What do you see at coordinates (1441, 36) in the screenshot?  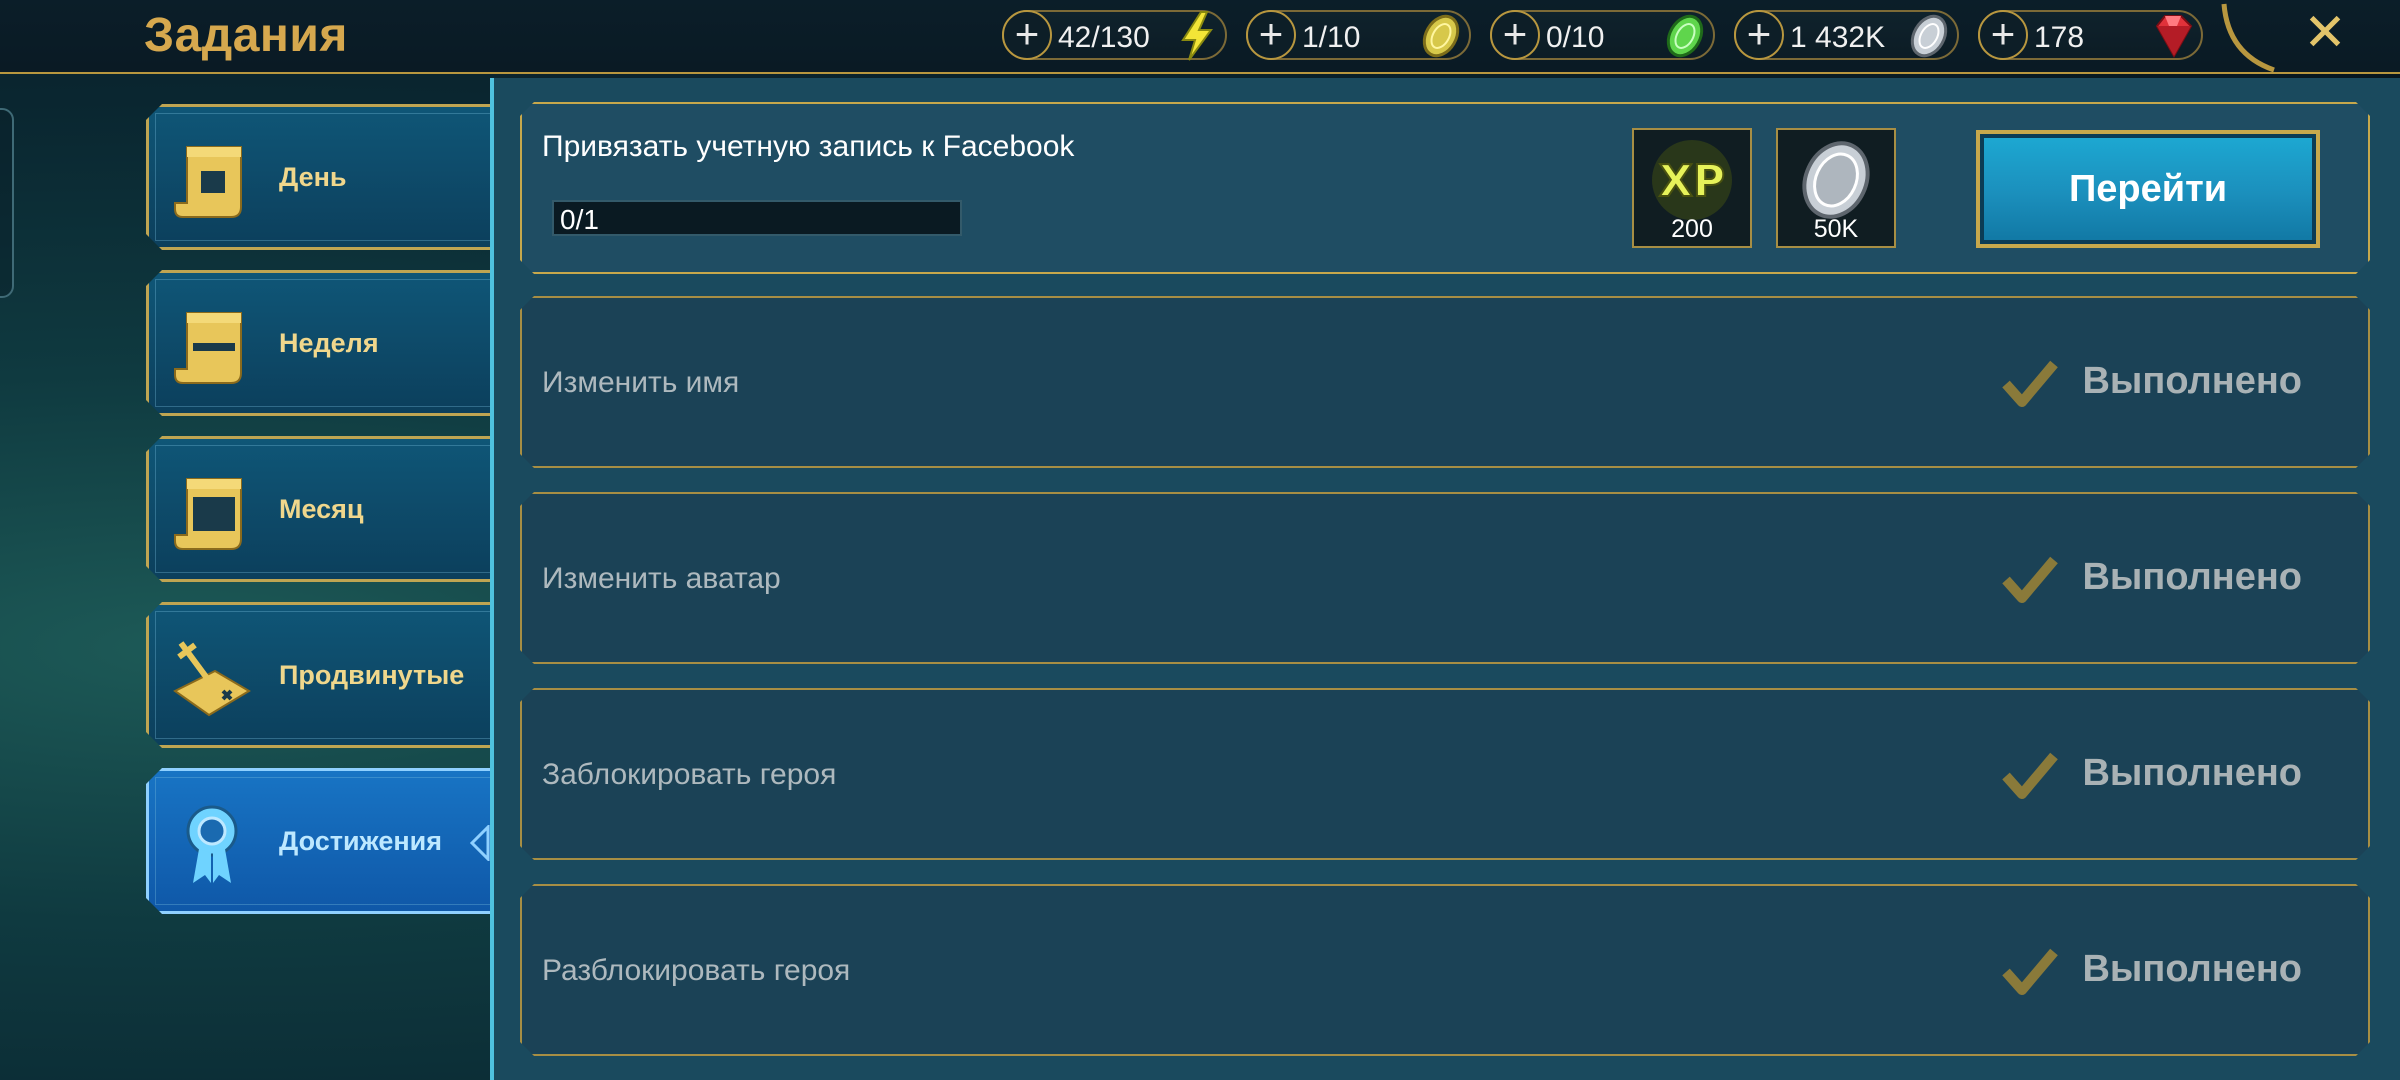 I see `gold-coin-icon` at bounding box center [1441, 36].